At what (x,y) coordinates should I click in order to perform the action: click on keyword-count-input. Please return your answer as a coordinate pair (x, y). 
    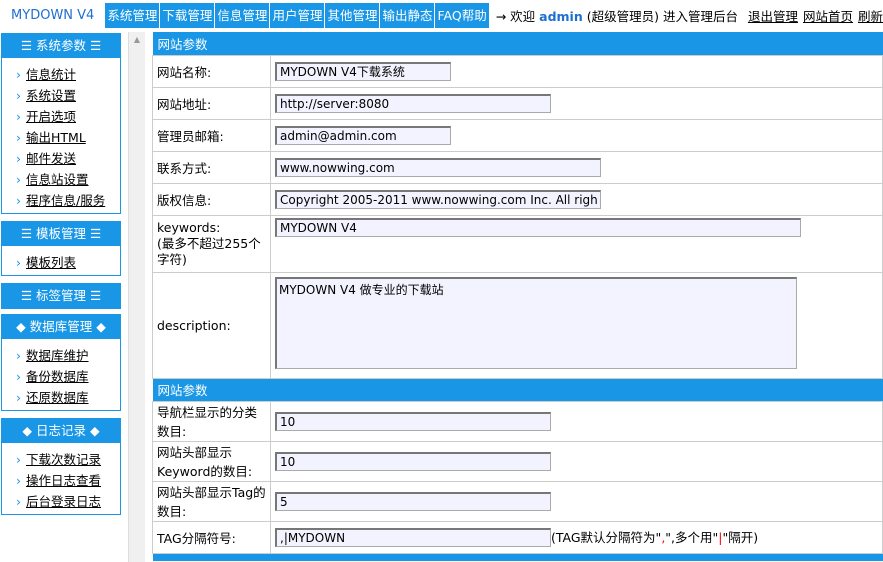
    Looking at the image, I should click on (413, 461).